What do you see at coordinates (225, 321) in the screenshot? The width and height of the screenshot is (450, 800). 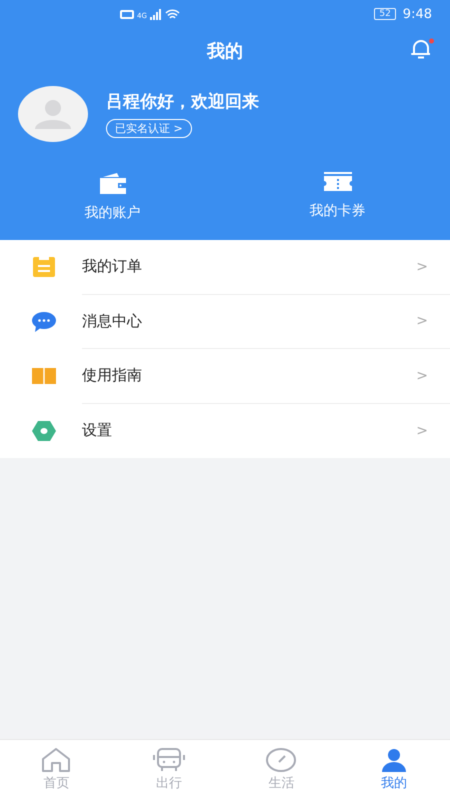 I see `menu-item: 消息中心 >` at bounding box center [225, 321].